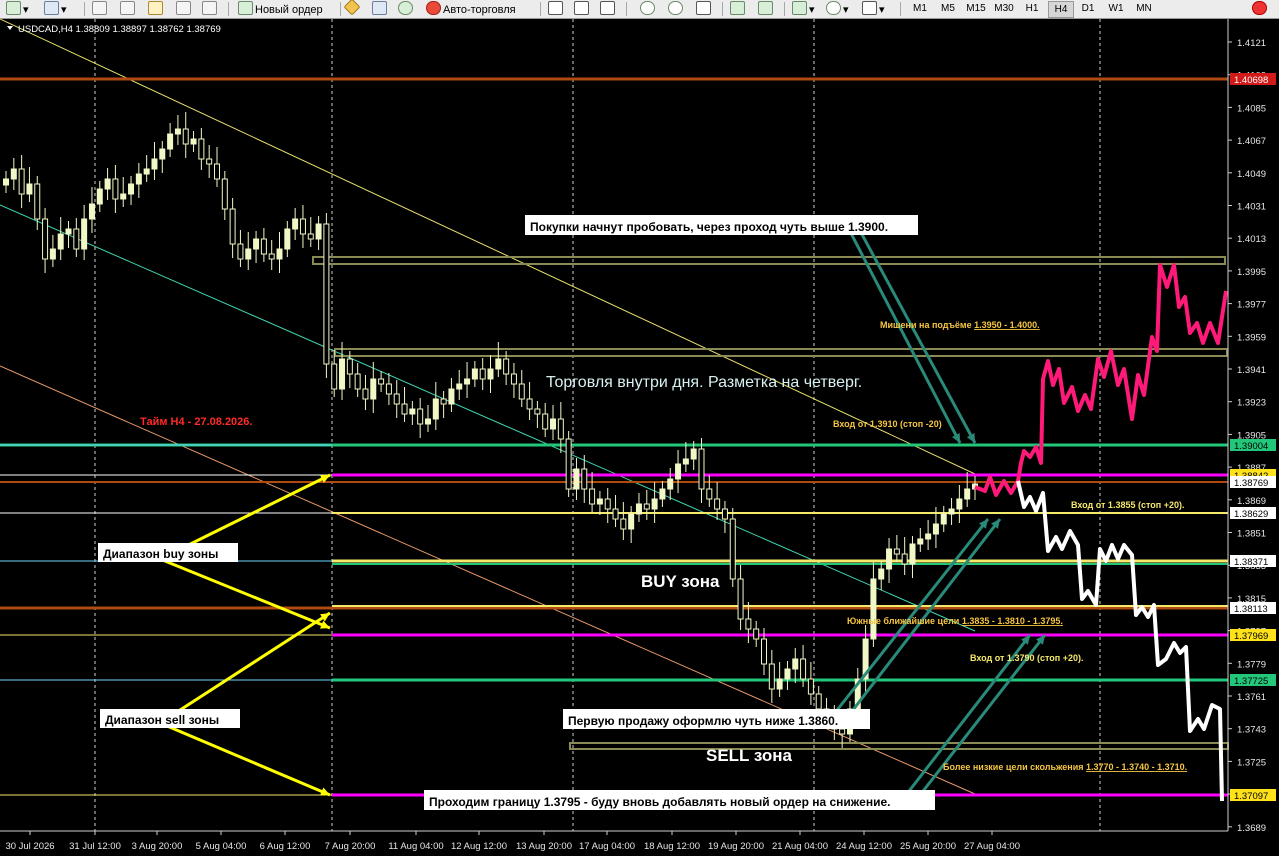  What do you see at coordinates (1061, 9) in the screenshot?
I see `timeframe-h4: H4` at bounding box center [1061, 9].